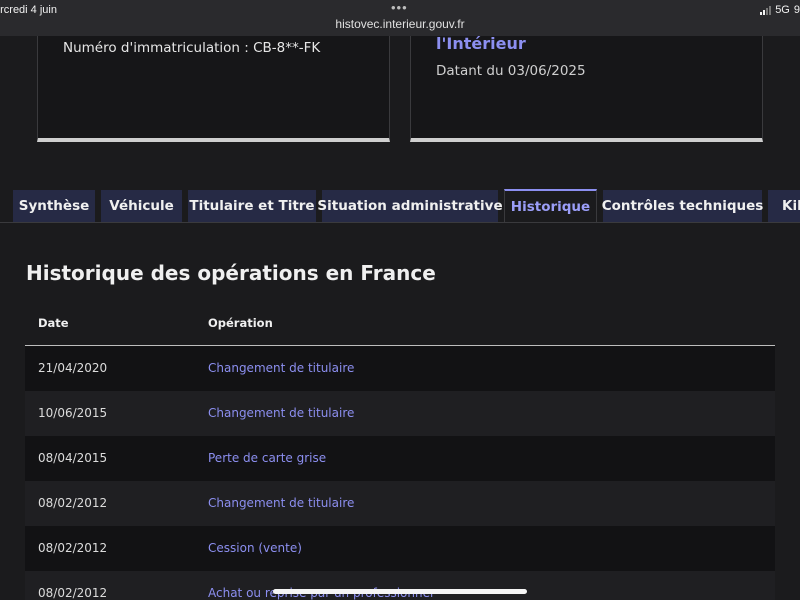  What do you see at coordinates (796, 10) in the screenshot?
I see `battery-label: 9` at bounding box center [796, 10].